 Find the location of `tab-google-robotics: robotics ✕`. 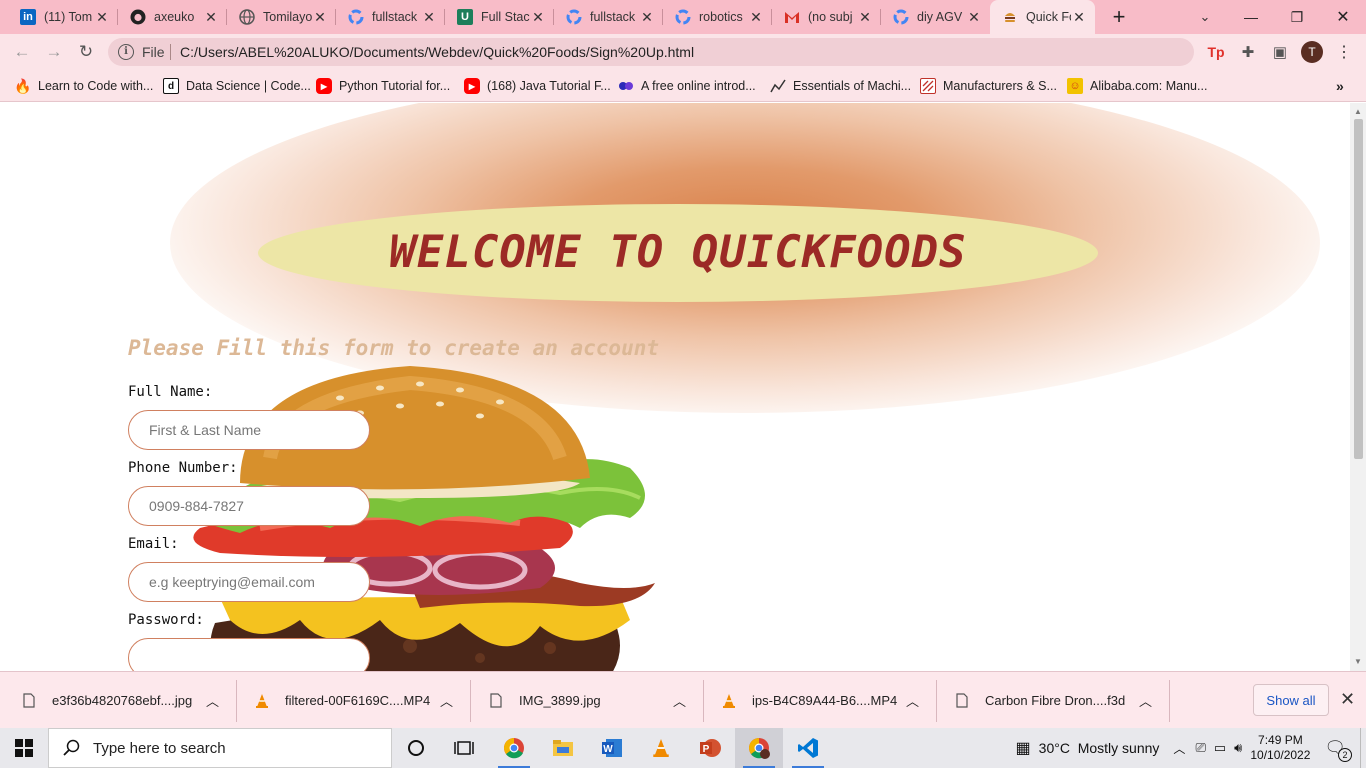

tab-google-robotics: robotics ✕ is located at coordinates (717, 17).